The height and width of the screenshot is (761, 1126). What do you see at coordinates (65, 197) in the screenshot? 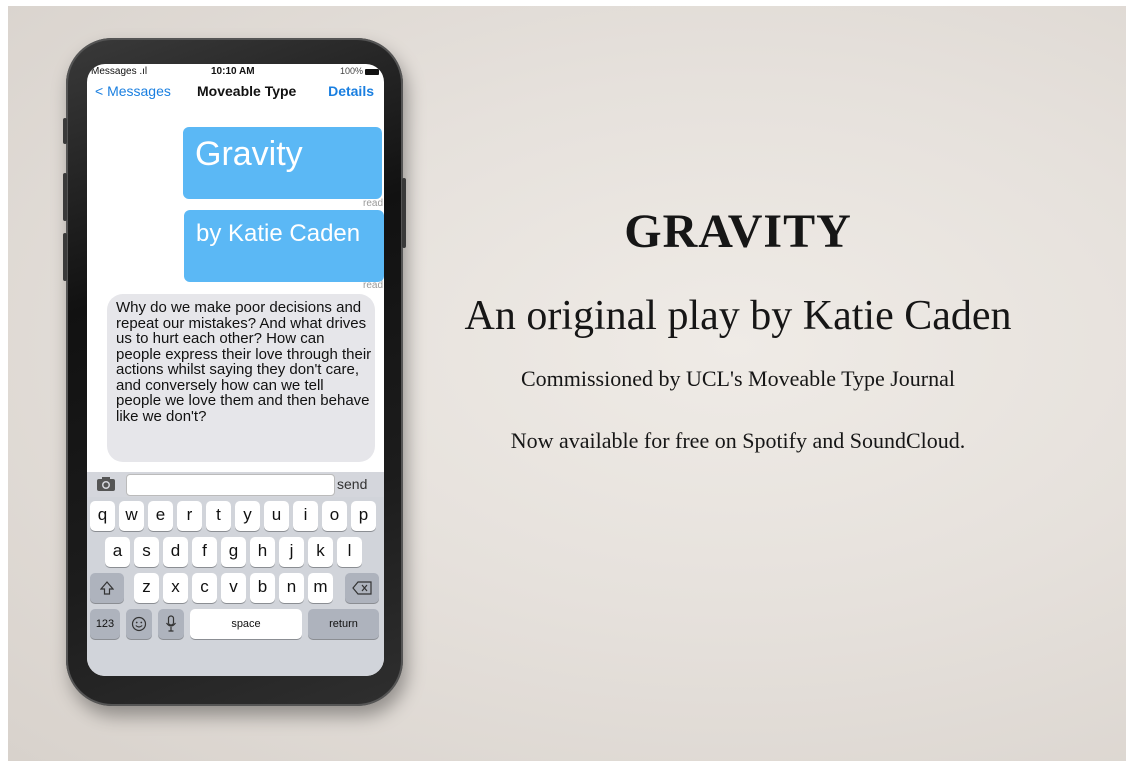
I see `volume-up-button` at bounding box center [65, 197].